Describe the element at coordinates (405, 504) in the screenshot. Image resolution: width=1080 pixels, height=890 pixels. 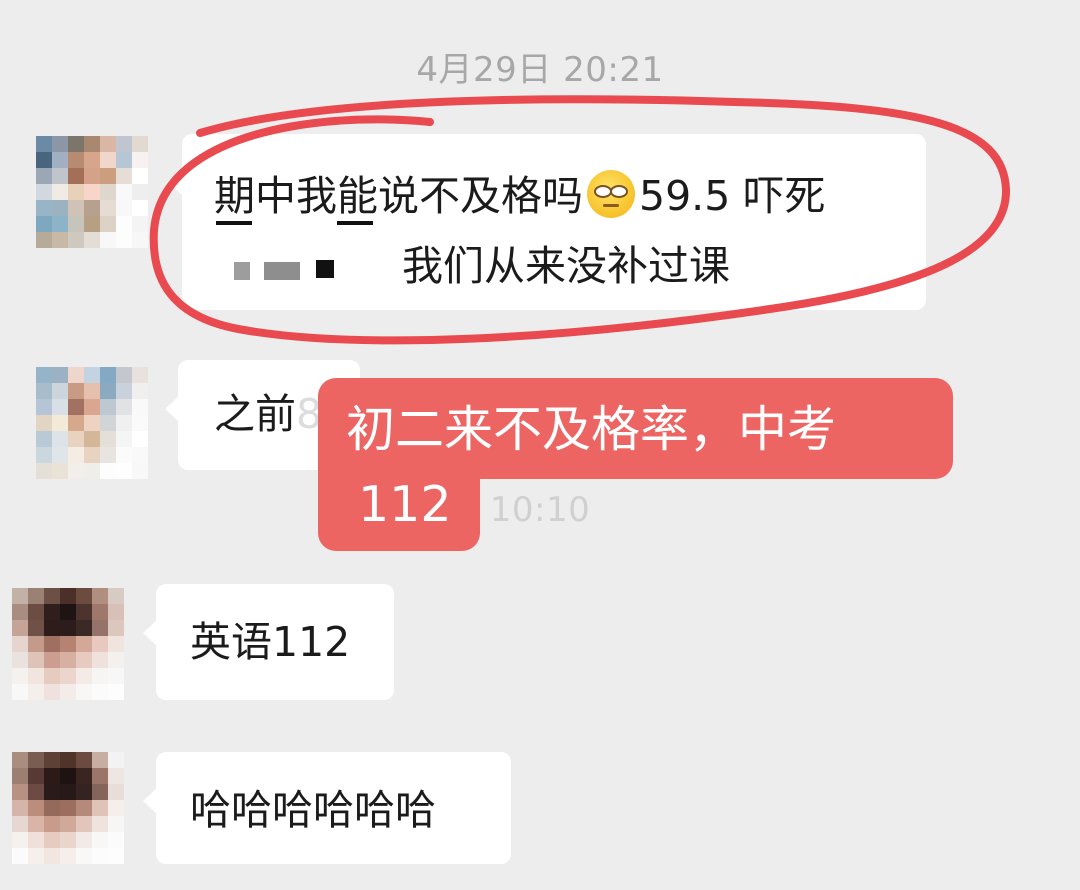
I see `annotation-text-line: 112` at that location.